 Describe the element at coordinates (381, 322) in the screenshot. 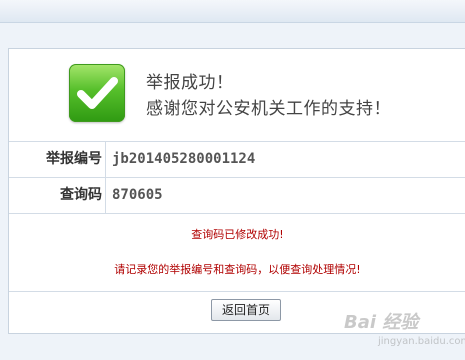

I see `watermark-logo: Bai 经验` at that location.